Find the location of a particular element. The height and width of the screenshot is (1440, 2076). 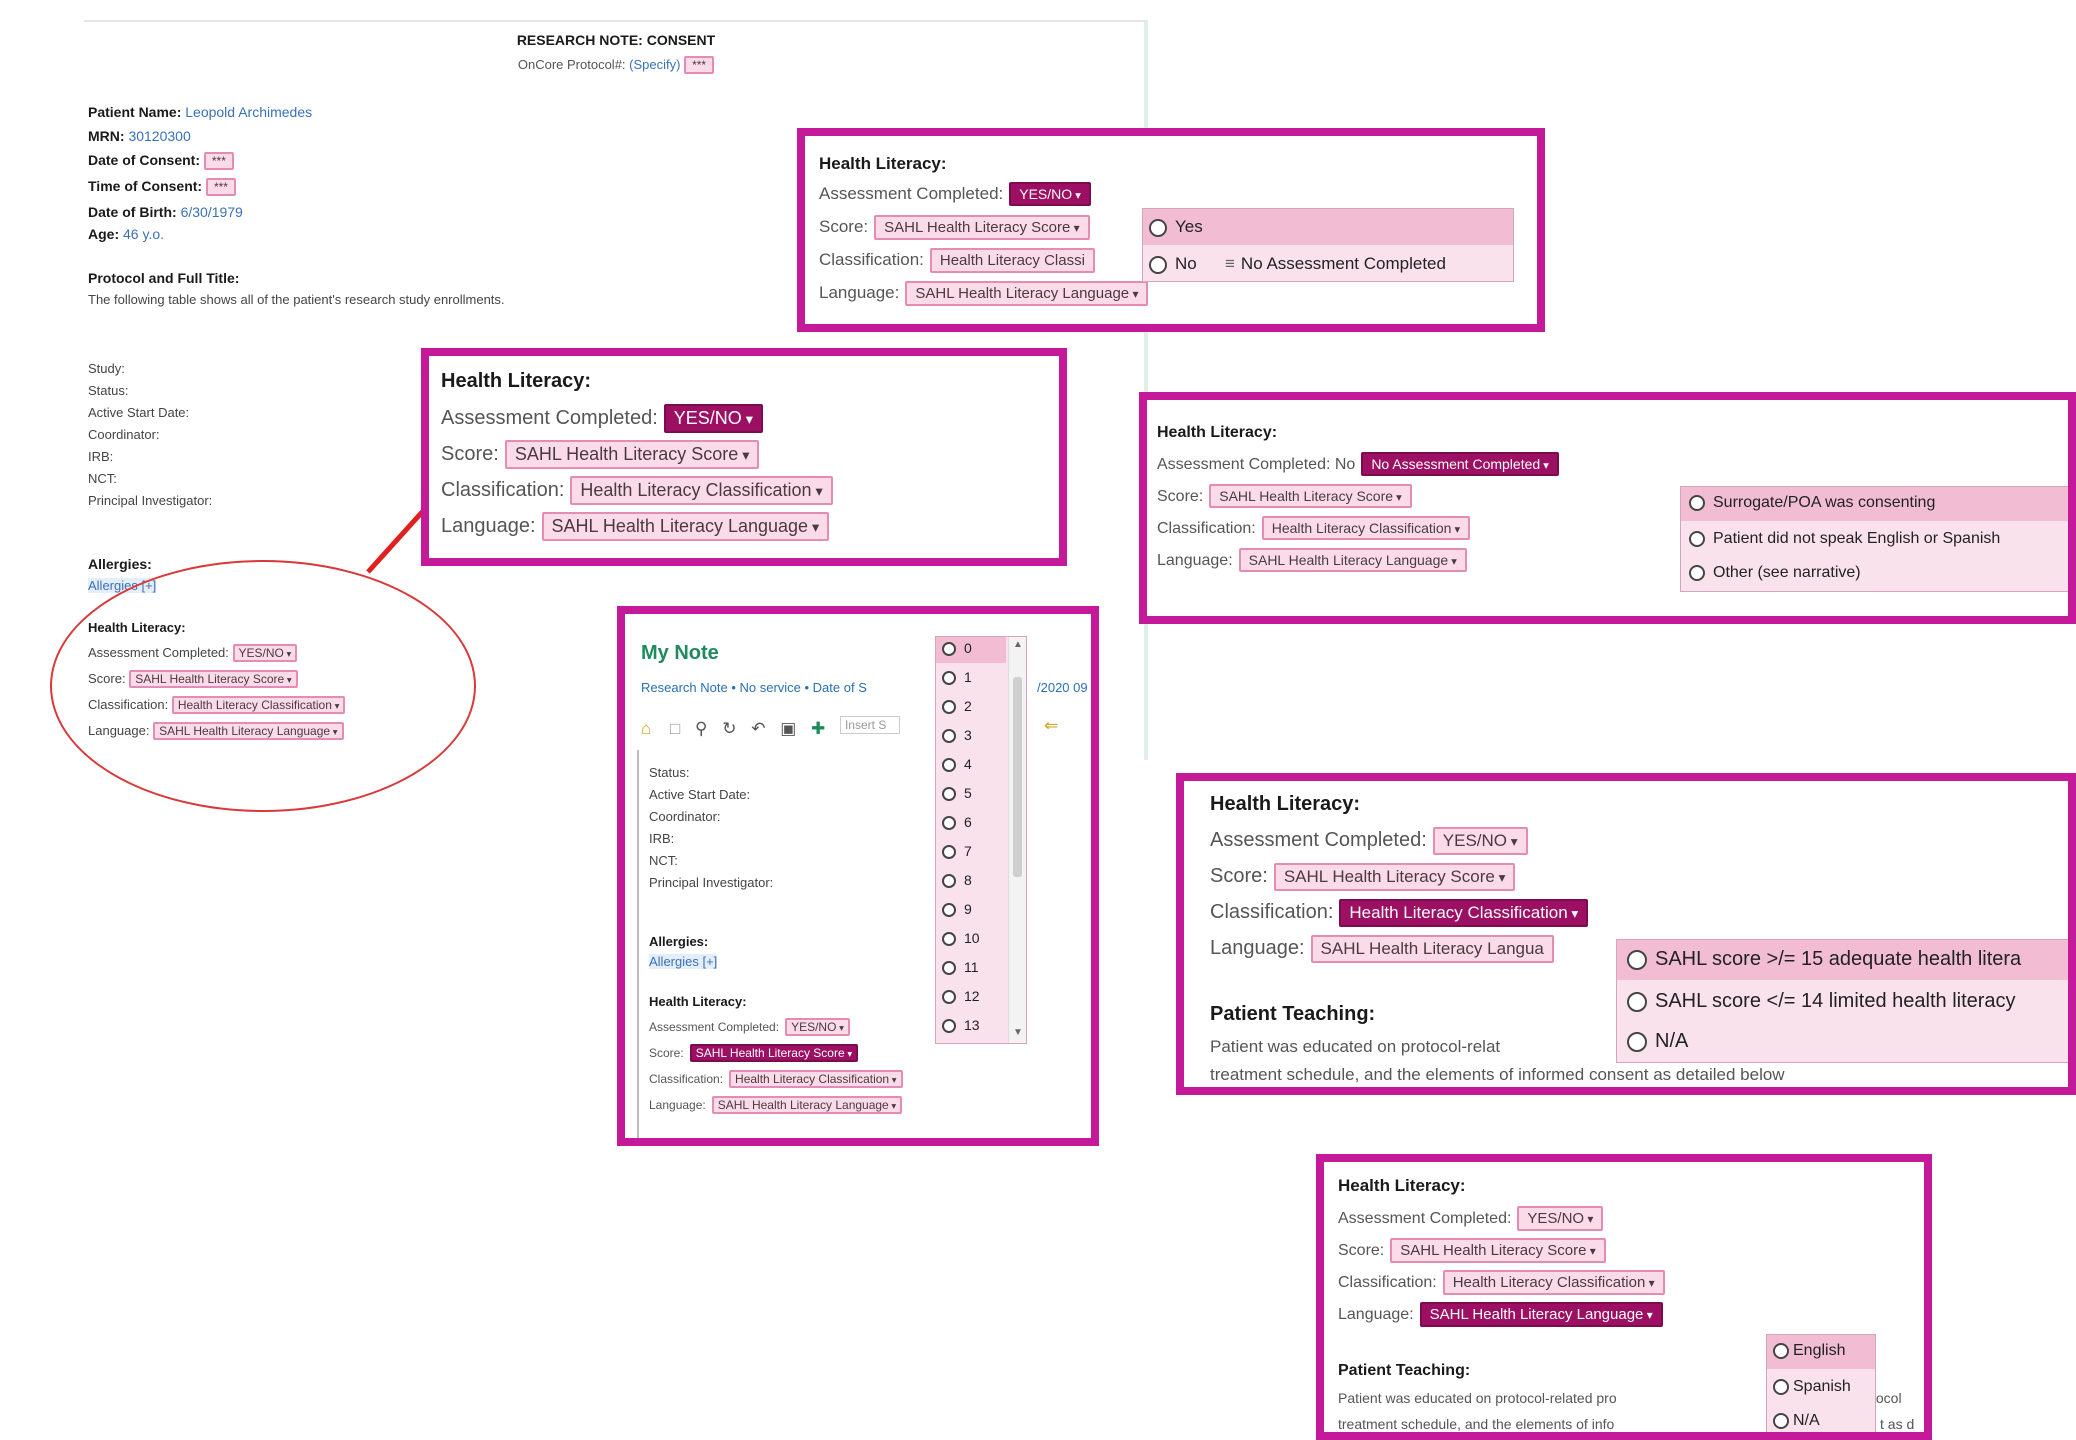

patient-teaching-heading: Patient Teaching: is located at coordinates (1404, 1370).